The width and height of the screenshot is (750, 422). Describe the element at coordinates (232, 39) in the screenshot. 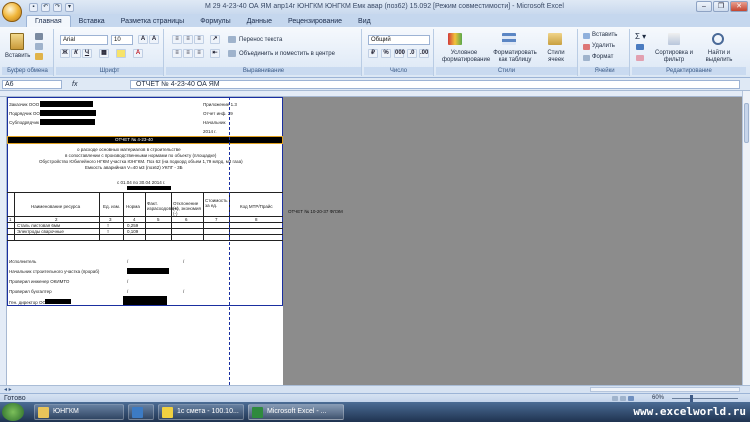

I see `wrap-text-icon` at that location.